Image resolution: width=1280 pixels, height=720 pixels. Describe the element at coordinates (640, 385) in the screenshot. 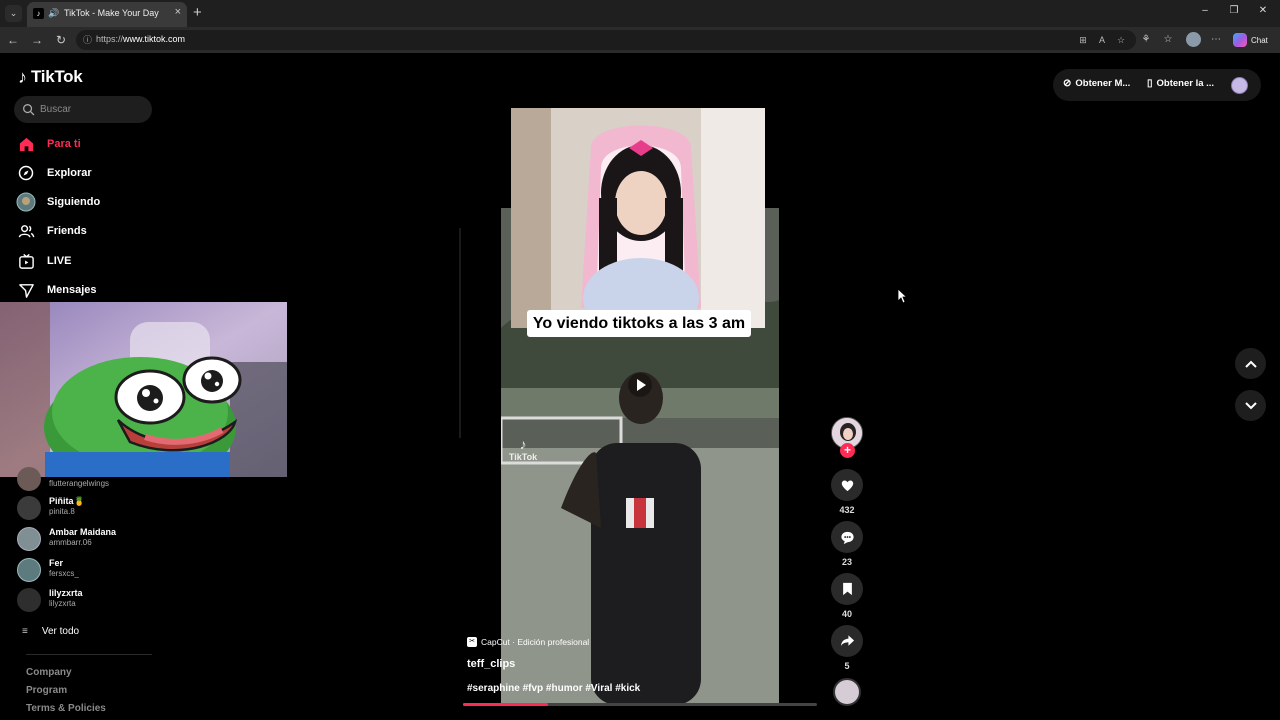

I see `play-icon` at that location.